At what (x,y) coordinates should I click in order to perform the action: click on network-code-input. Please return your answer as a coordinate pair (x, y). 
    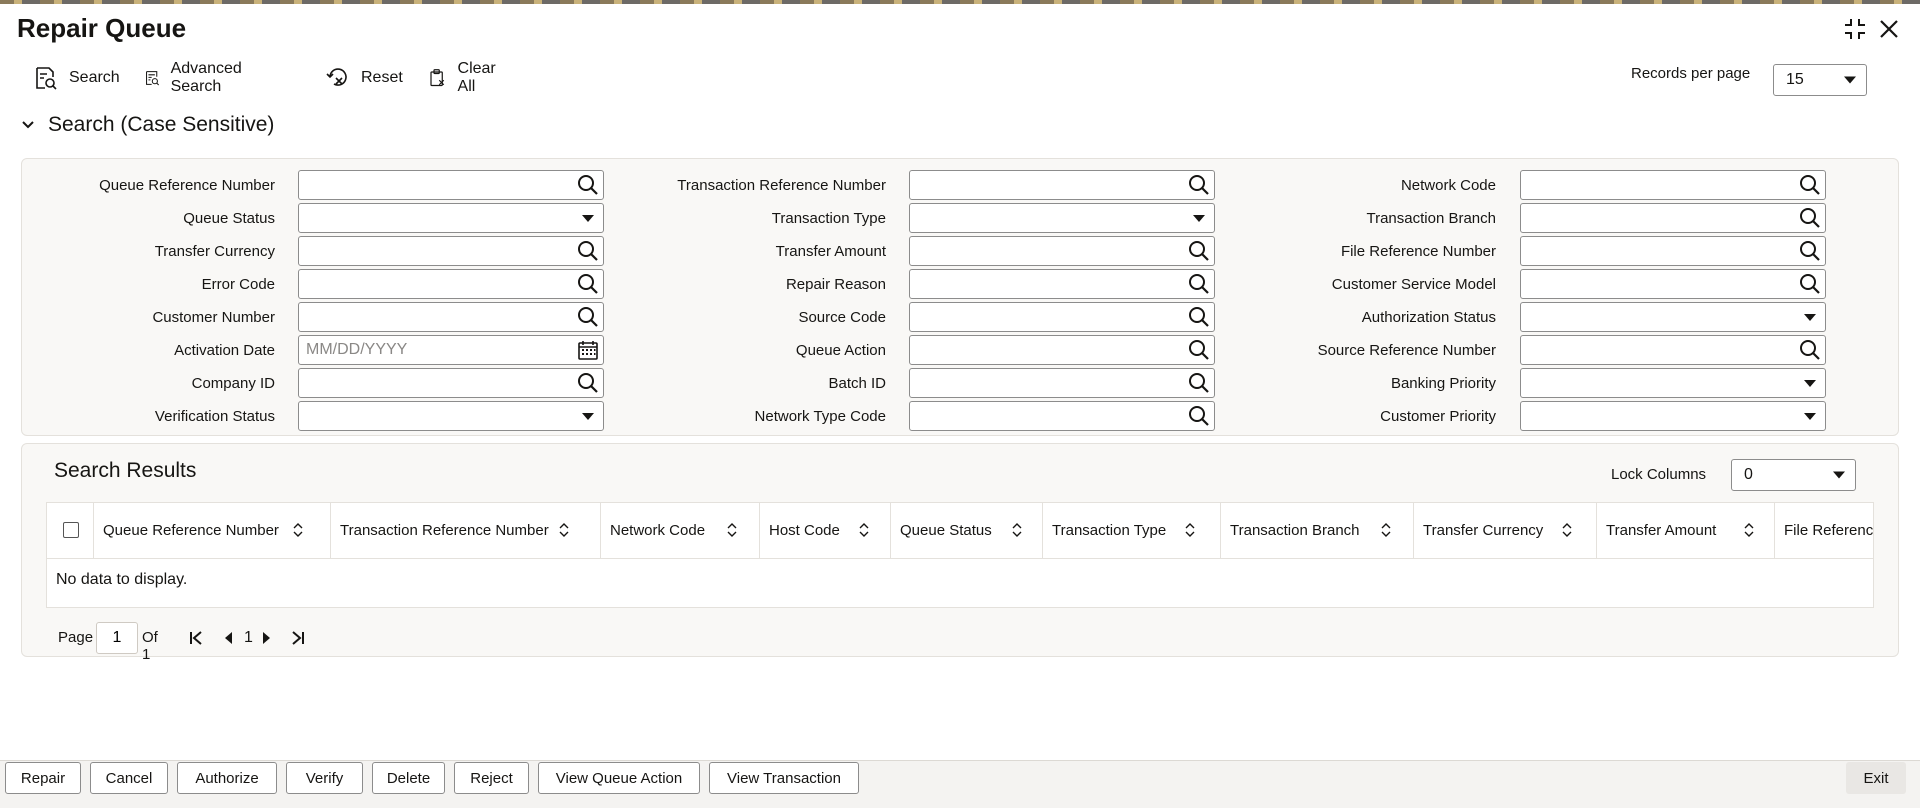
    Looking at the image, I should click on (1656, 185).